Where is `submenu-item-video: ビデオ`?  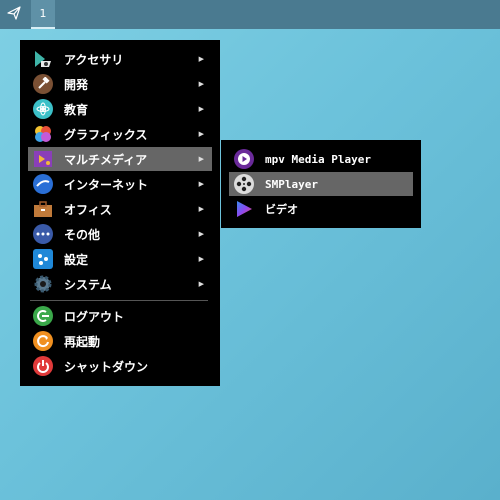 submenu-item-video: ビデオ is located at coordinates (321, 209).